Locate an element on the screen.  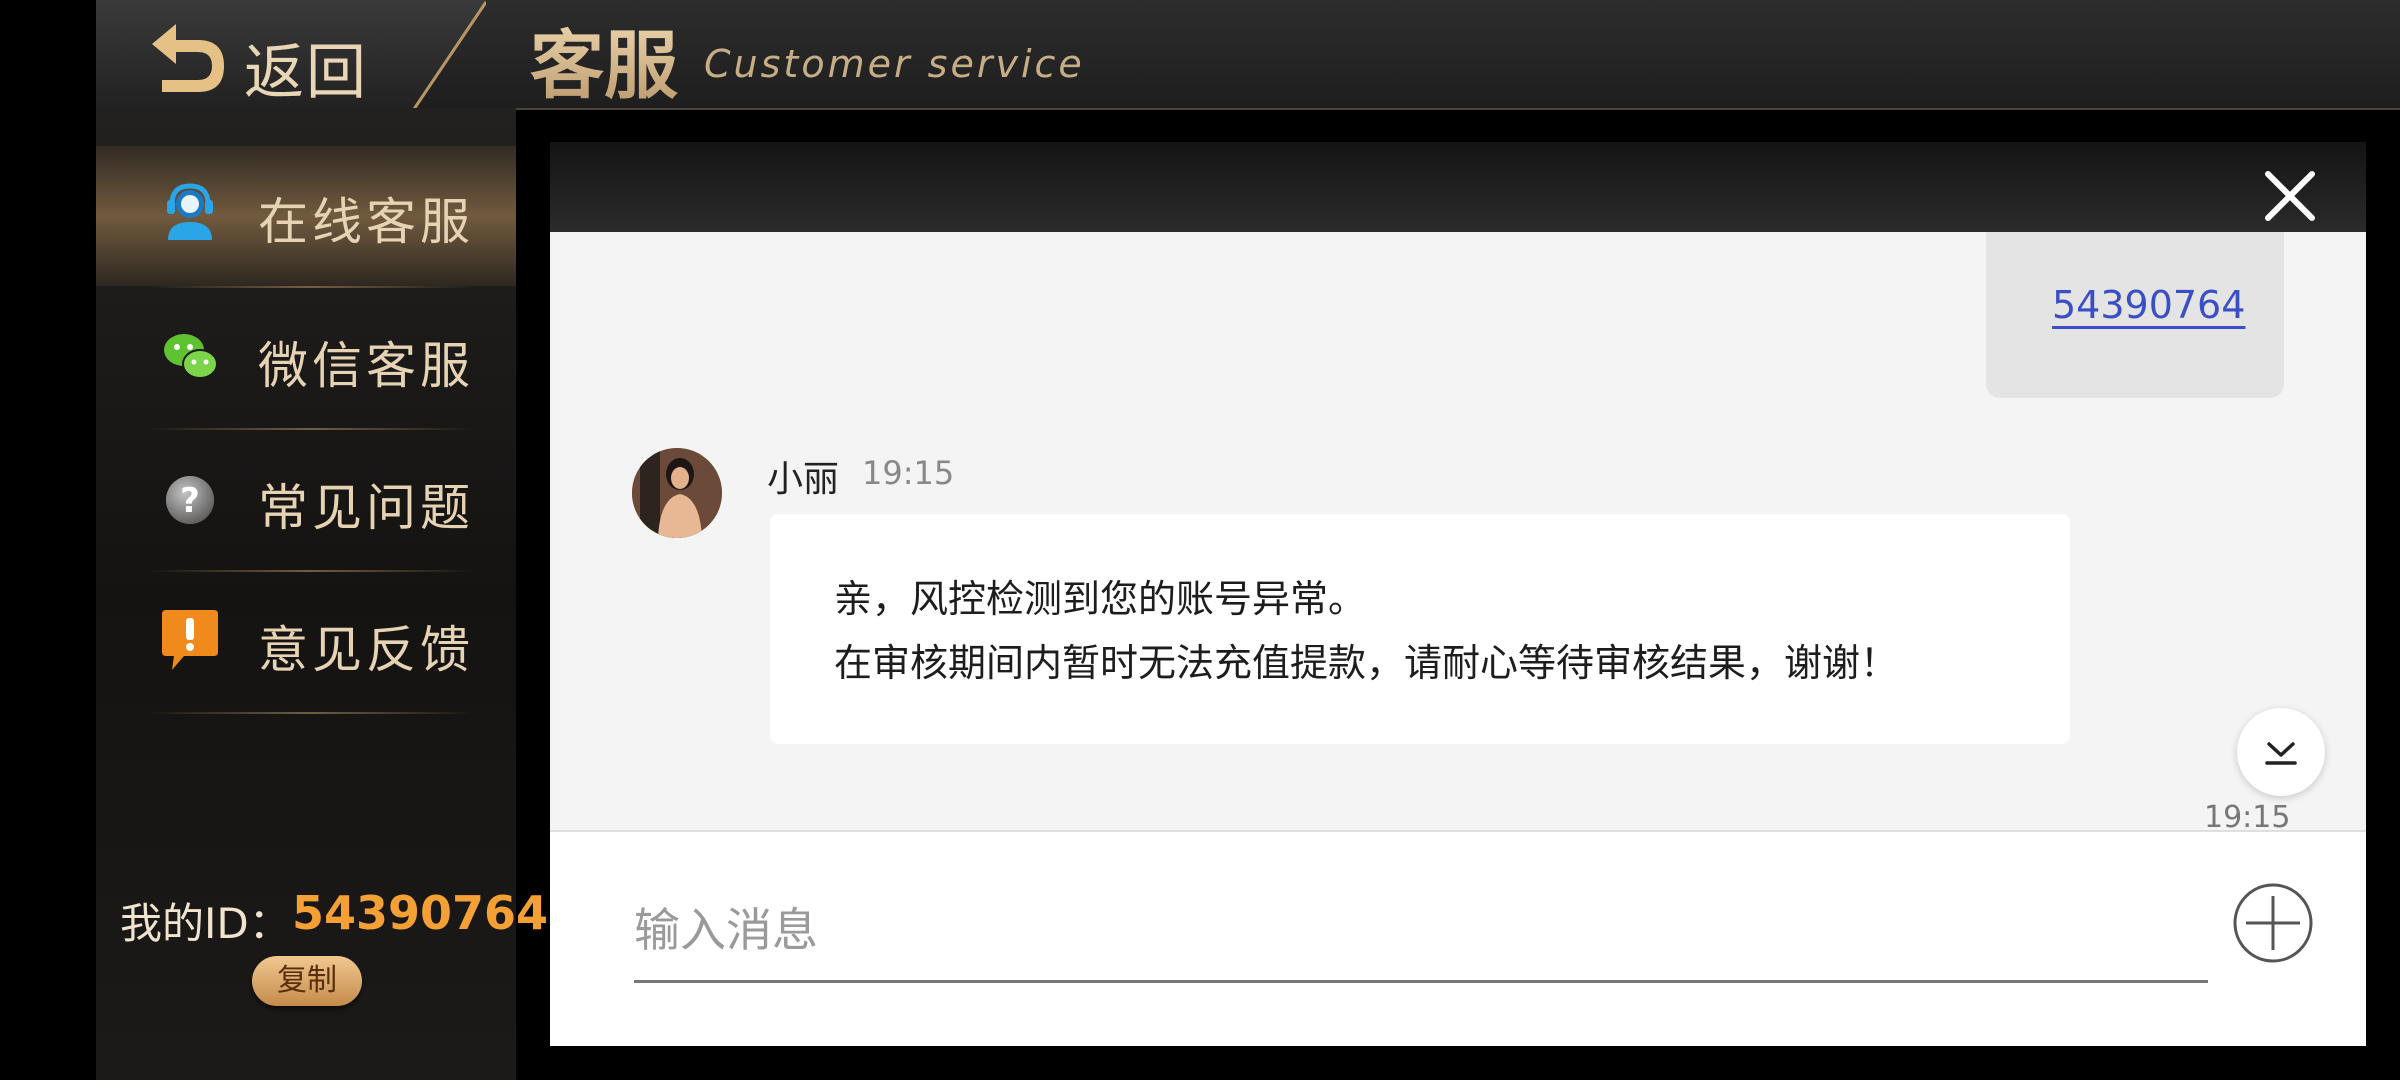
back-arrow-icon is located at coordinates (186, 58).